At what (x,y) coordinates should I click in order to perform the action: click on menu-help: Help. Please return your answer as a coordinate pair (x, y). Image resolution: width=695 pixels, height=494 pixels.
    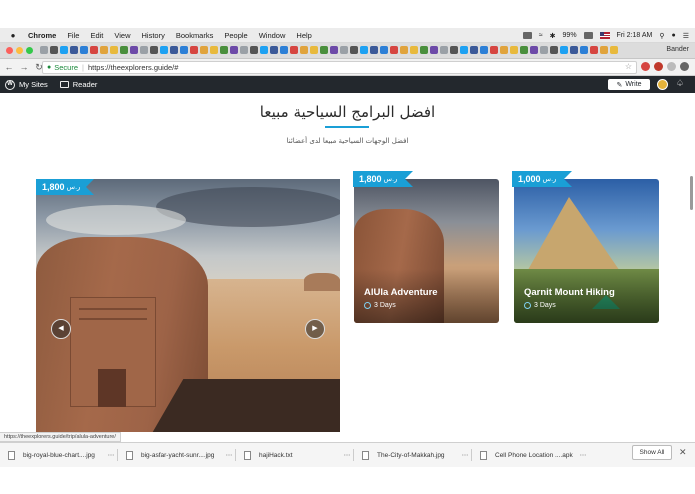
    Looking at the image, I should click on (303, 35).